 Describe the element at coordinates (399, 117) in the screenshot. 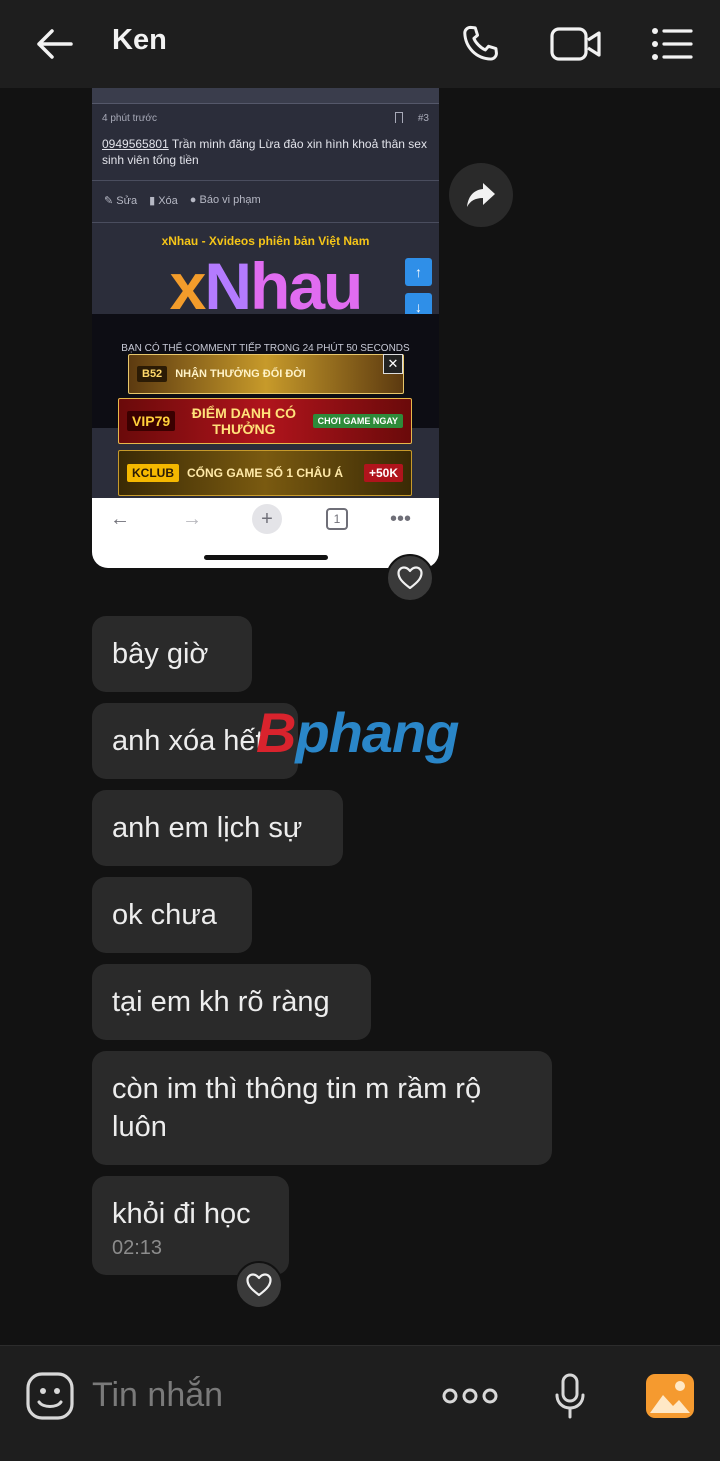

I see `bookmark-icon` at that location.